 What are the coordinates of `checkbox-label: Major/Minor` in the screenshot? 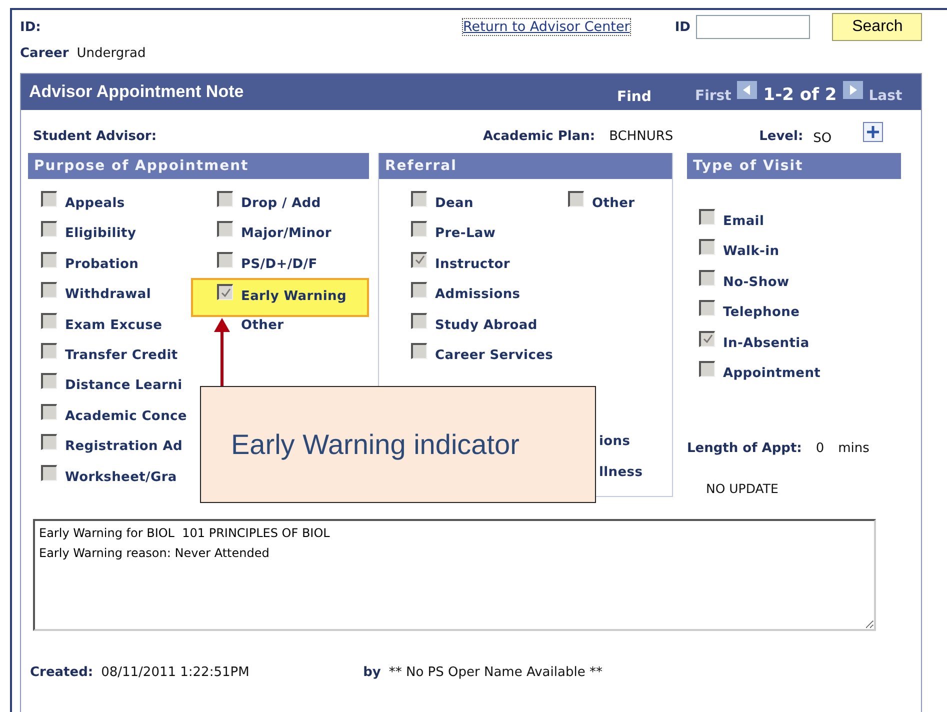 It's located at (286, 234).